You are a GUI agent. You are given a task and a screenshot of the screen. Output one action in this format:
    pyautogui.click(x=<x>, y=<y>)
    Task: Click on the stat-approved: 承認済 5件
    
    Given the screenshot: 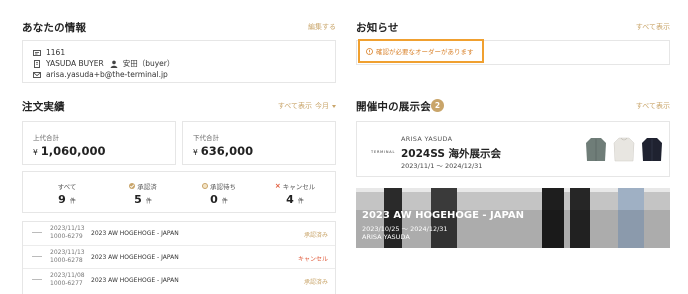 What is the action you would take?
    pyautogui.click(x=143, y=193)
    